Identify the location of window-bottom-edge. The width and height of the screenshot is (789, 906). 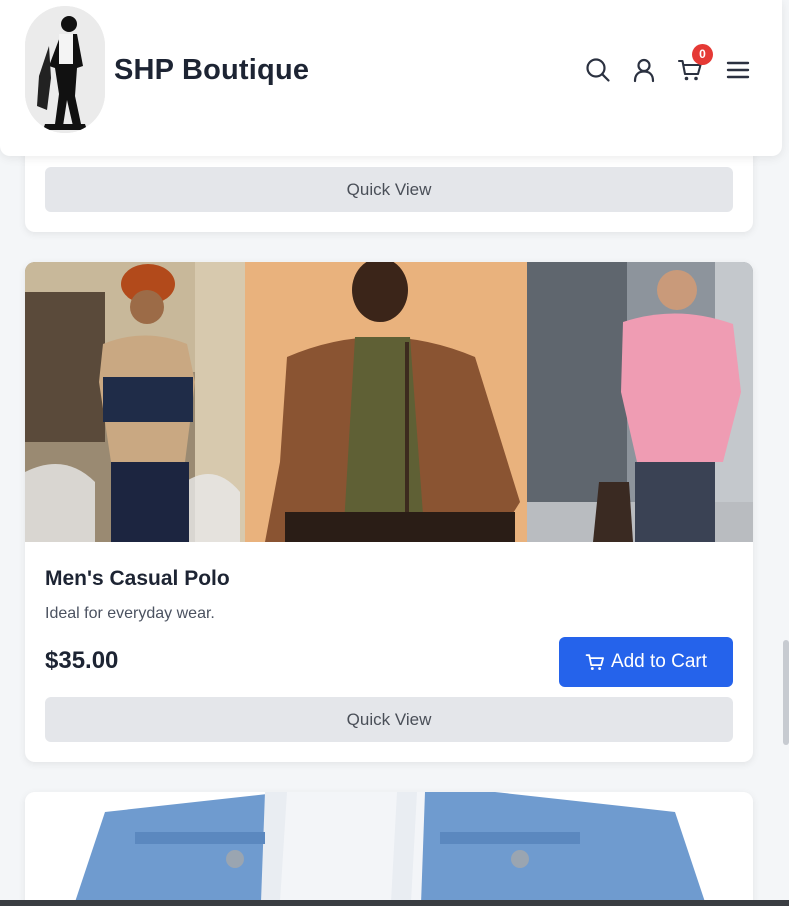
(394, 903).